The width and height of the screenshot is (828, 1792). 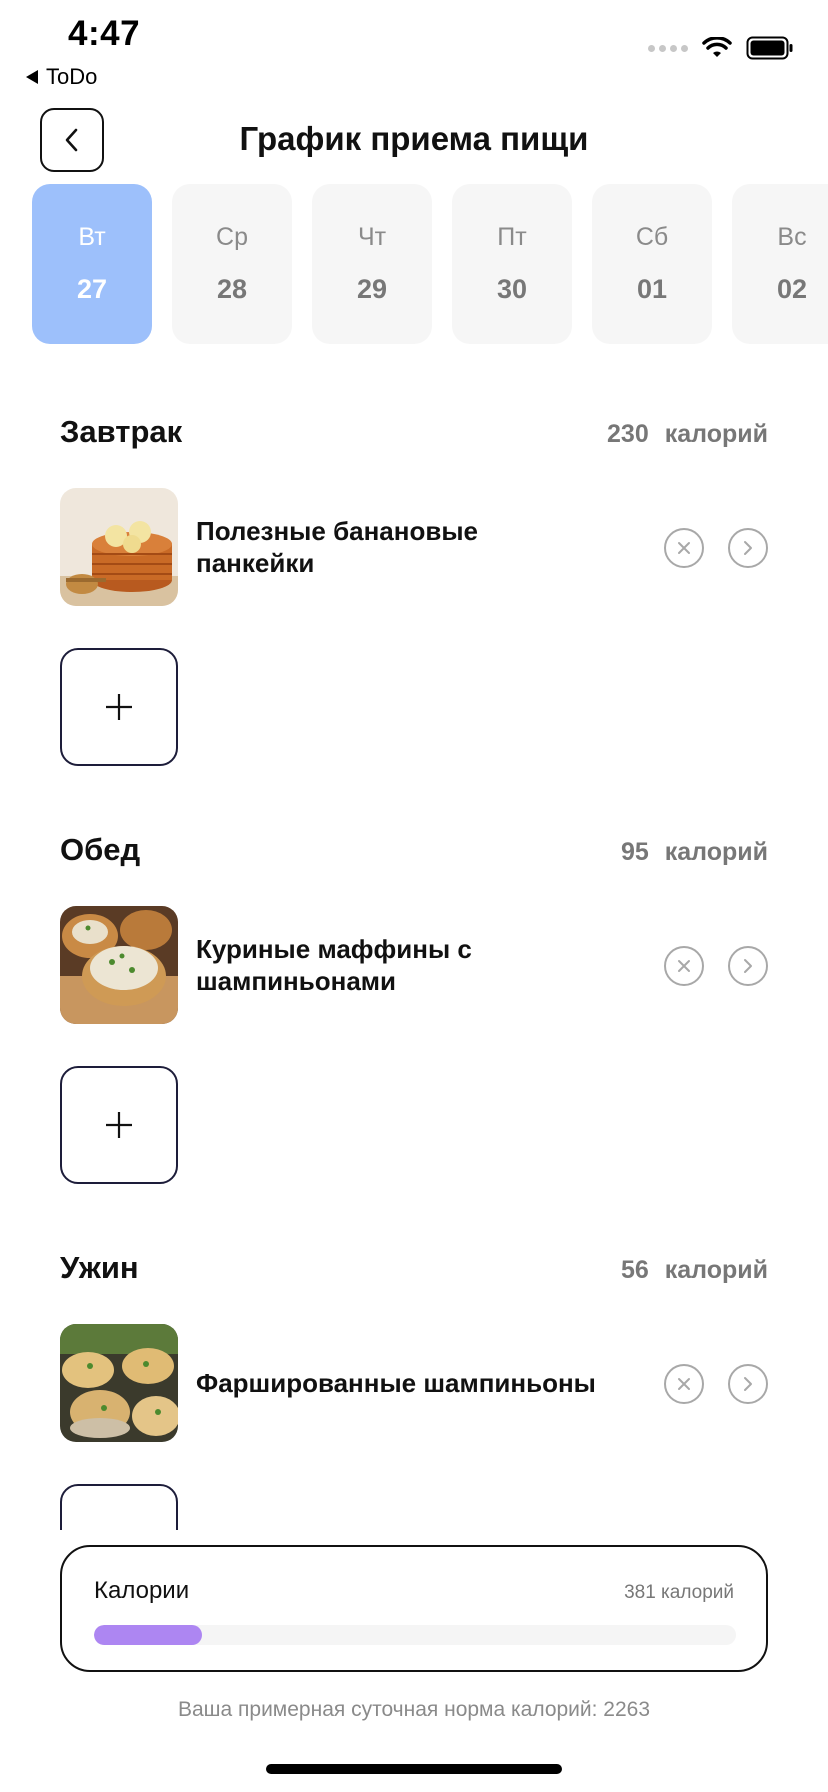 I want to click on day-selector: Вт 27 Ср 28 Чт 29 Пт 30 Сб 01 Вс 02, so click(x=430, y=264).